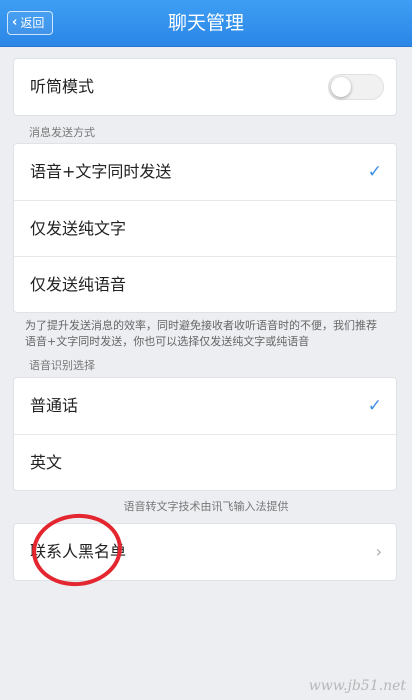  I want to click on option-label: 仅发送纯语音, so click(78, 284).